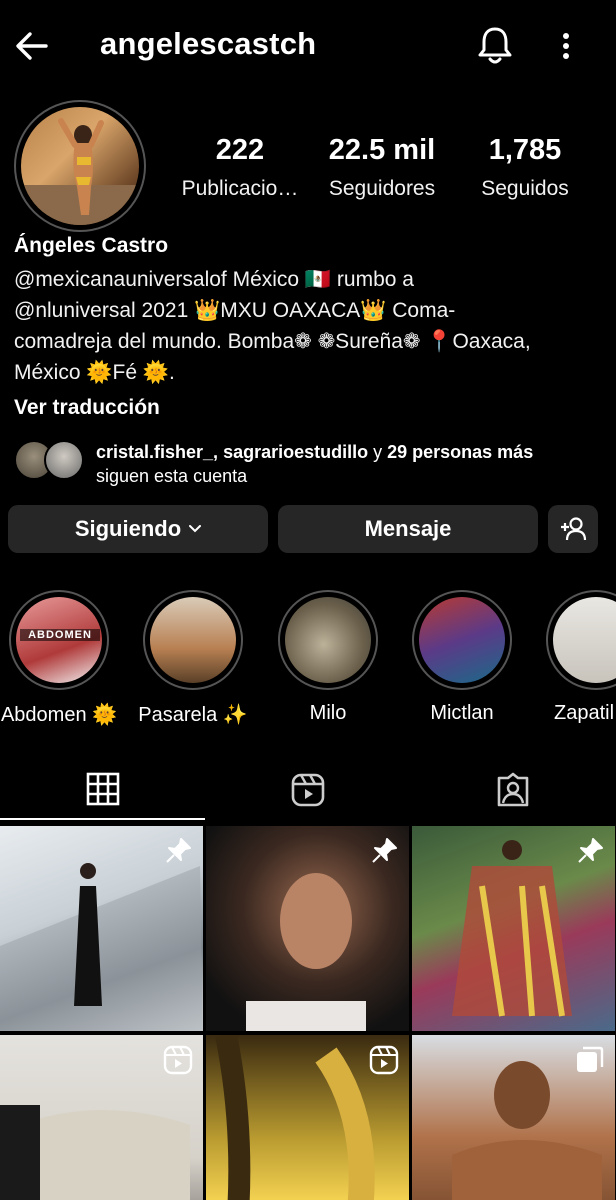 This screenshot has width=616, height=1200. Describe the element at coordinates (64, 460) in the screenshot. I see `mutual-follower-avatar` at that location.